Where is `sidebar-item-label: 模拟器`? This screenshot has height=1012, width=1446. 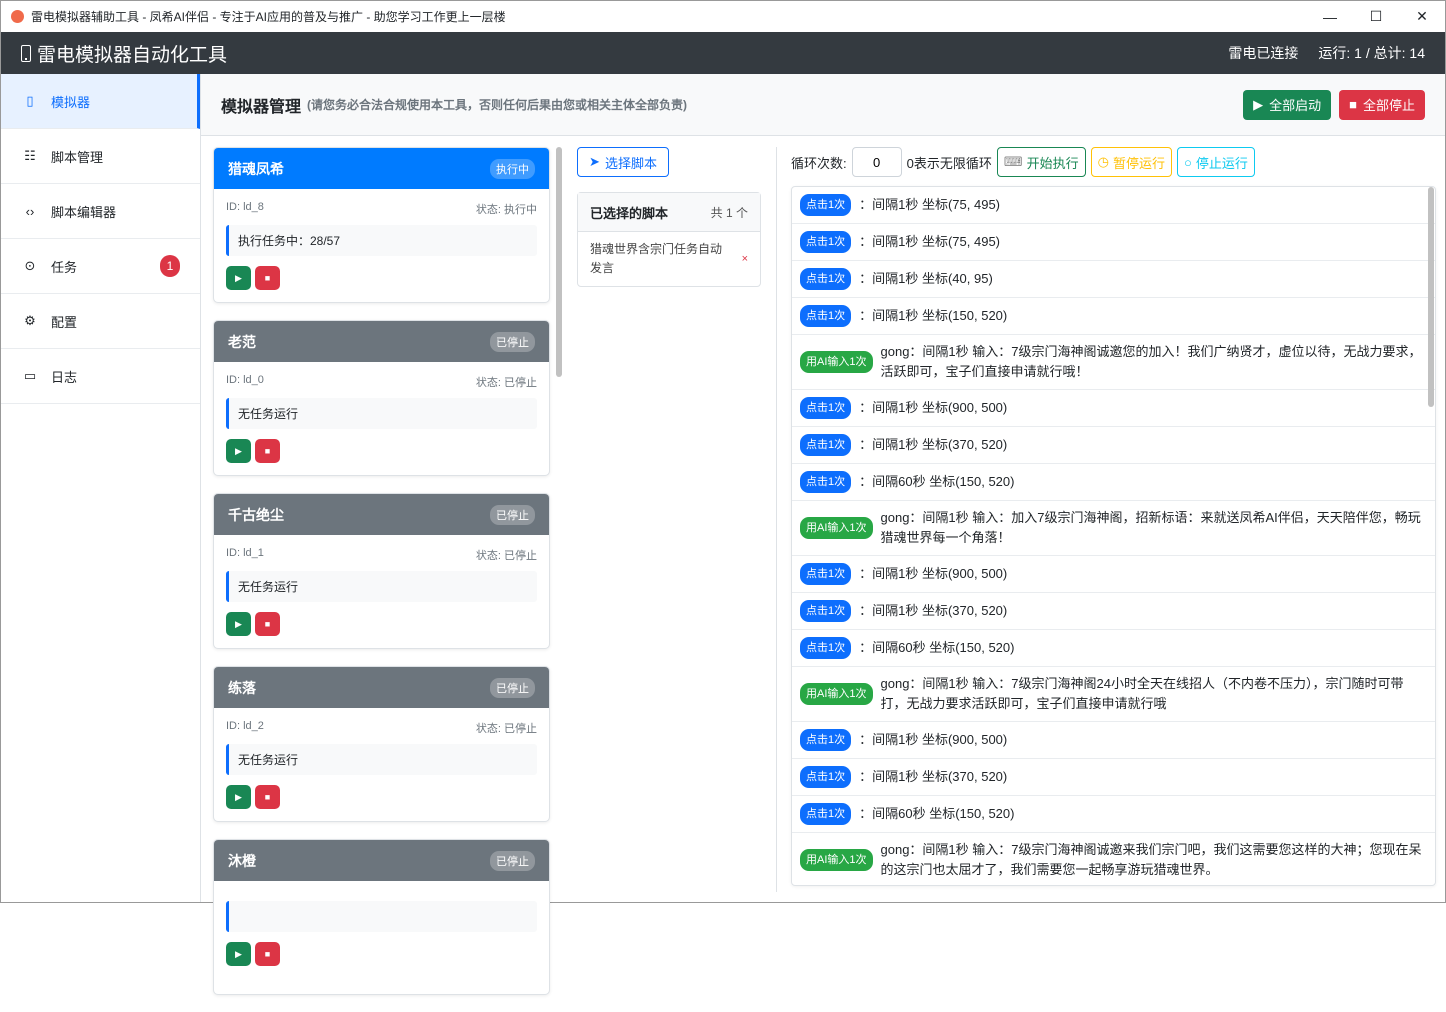 sidebar-item-label: 模拟器 is located at coordinates (71, 102).